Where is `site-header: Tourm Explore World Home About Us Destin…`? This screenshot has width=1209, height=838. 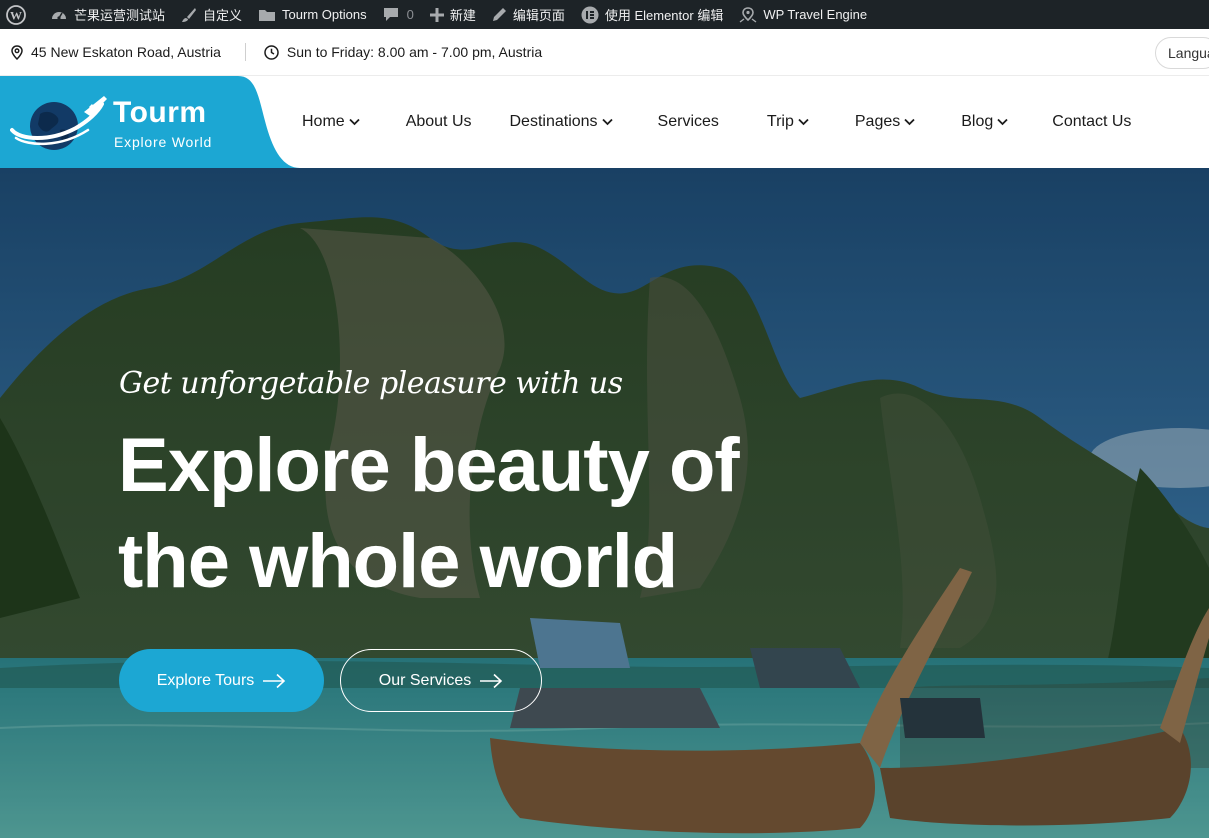 site-header: Tourm Explore World Home About Us Destin… is located at coordinates (604, 122).